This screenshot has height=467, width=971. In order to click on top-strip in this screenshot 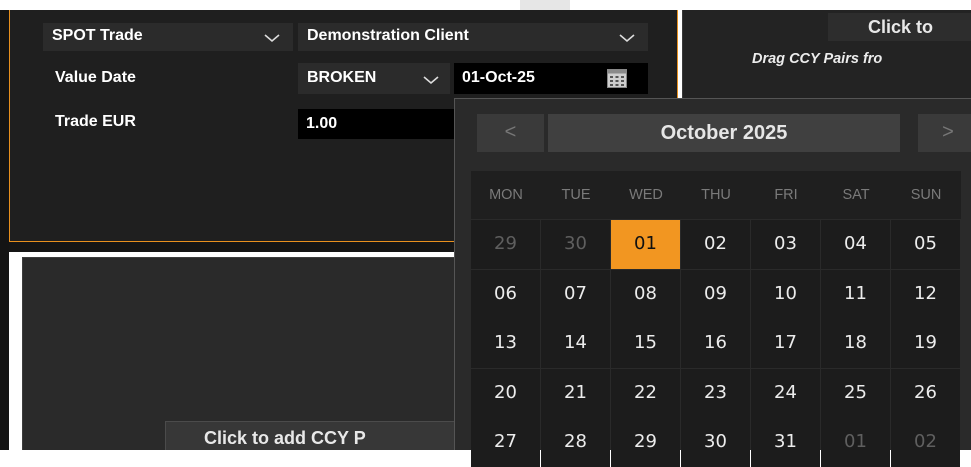, I will do `click(485, 5)`.